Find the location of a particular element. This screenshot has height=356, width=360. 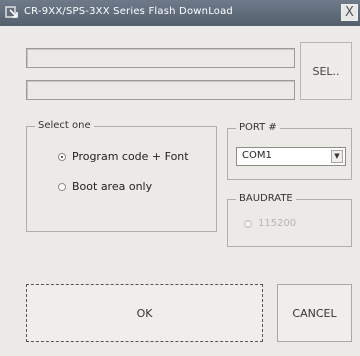

port-selected-value: COM1 is located at coordinates (257, 155).